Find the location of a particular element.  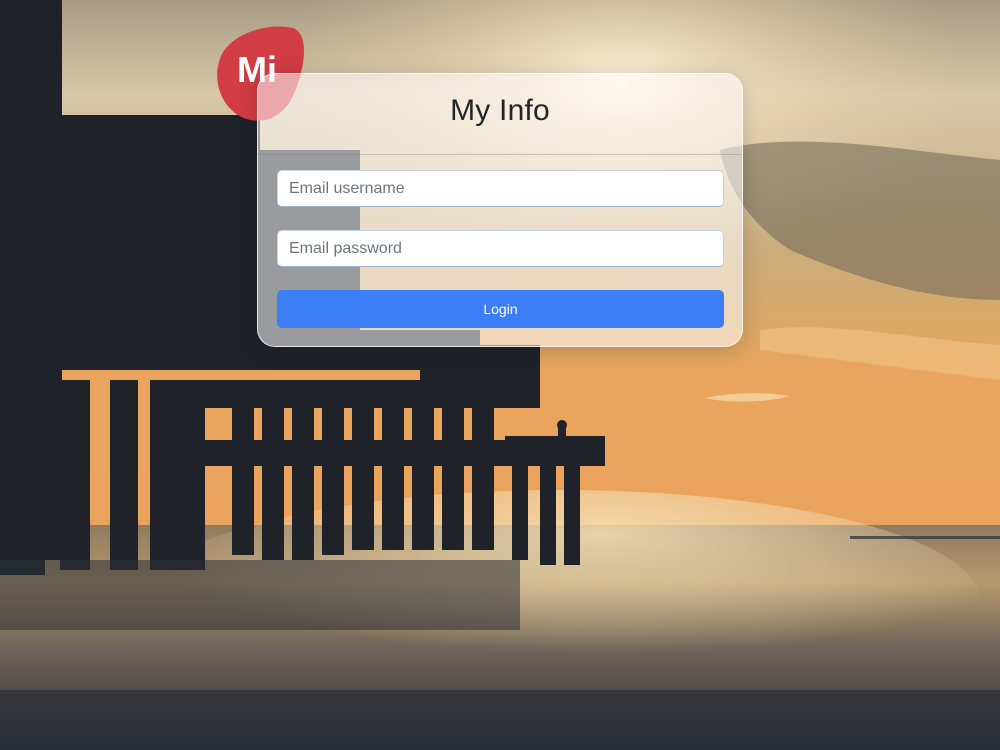

login-button: Login is located at coordinates (500, 309).